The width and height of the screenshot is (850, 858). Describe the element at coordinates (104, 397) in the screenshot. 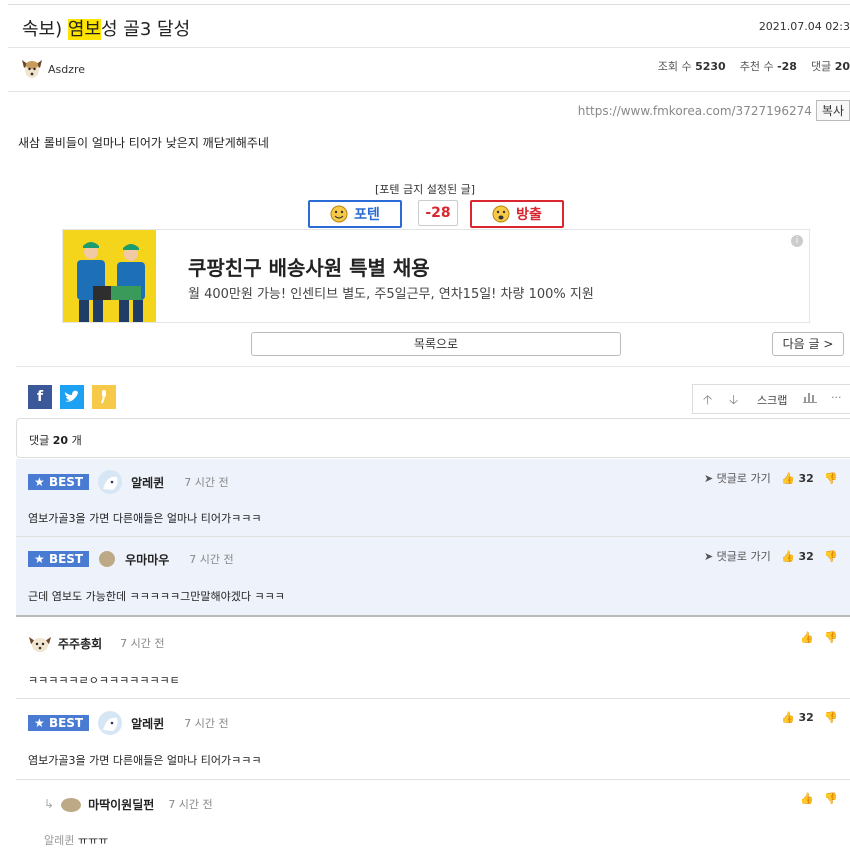

I see `kakao-share-icon` at that location.